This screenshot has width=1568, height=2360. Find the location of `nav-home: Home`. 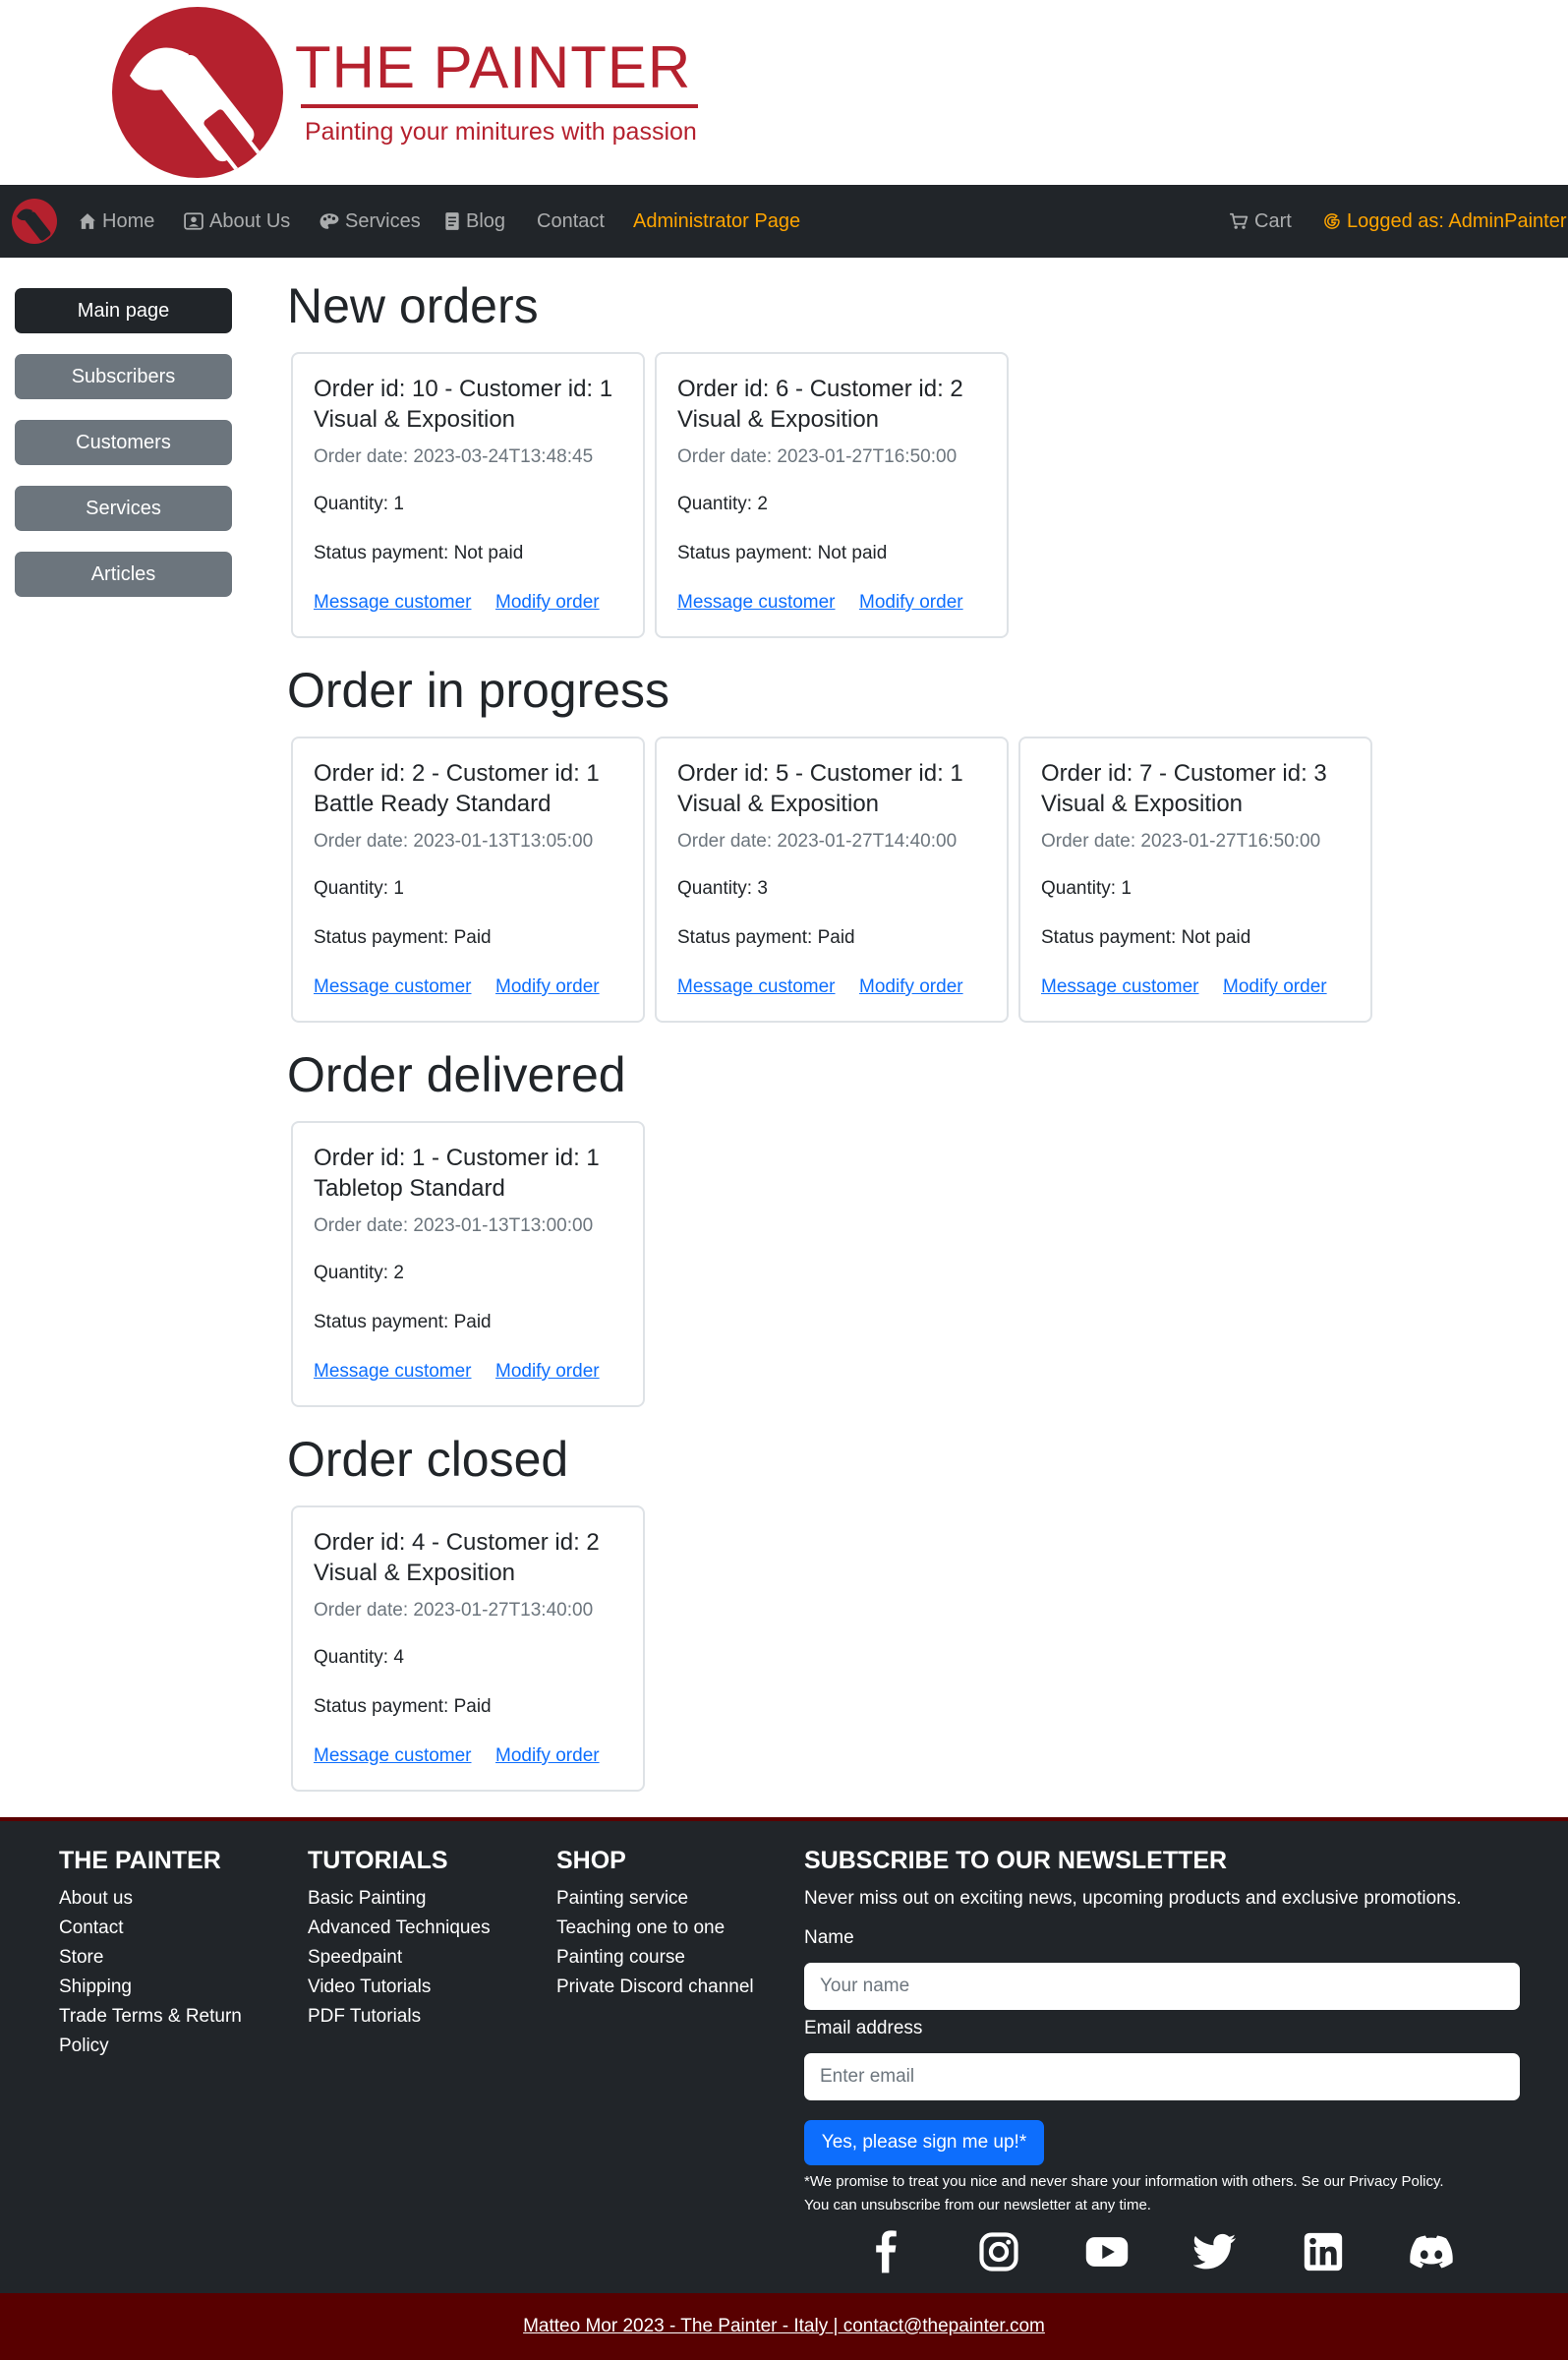

nav-home: Home is located at coordinates (116, 221).